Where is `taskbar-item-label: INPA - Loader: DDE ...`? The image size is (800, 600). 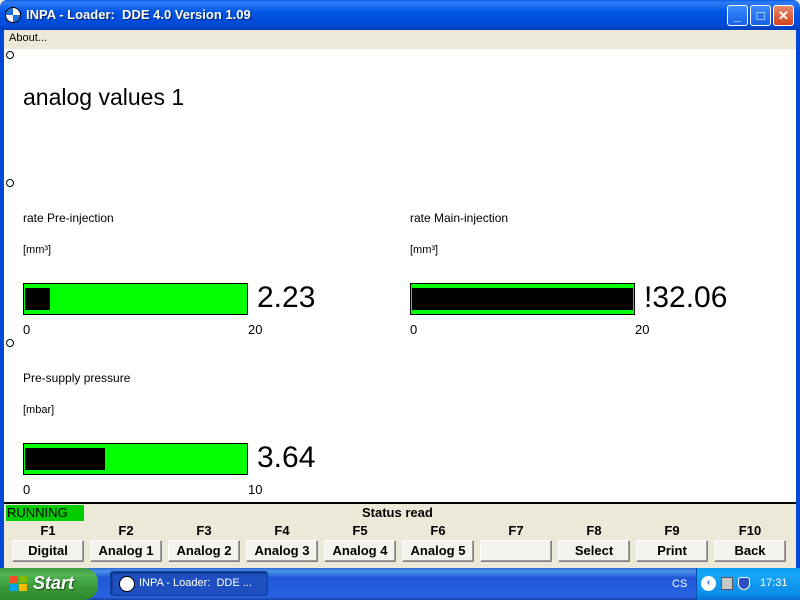 taskbar-item-label: INPA - Loader: DDE ... is located at coordinates (195, 583).